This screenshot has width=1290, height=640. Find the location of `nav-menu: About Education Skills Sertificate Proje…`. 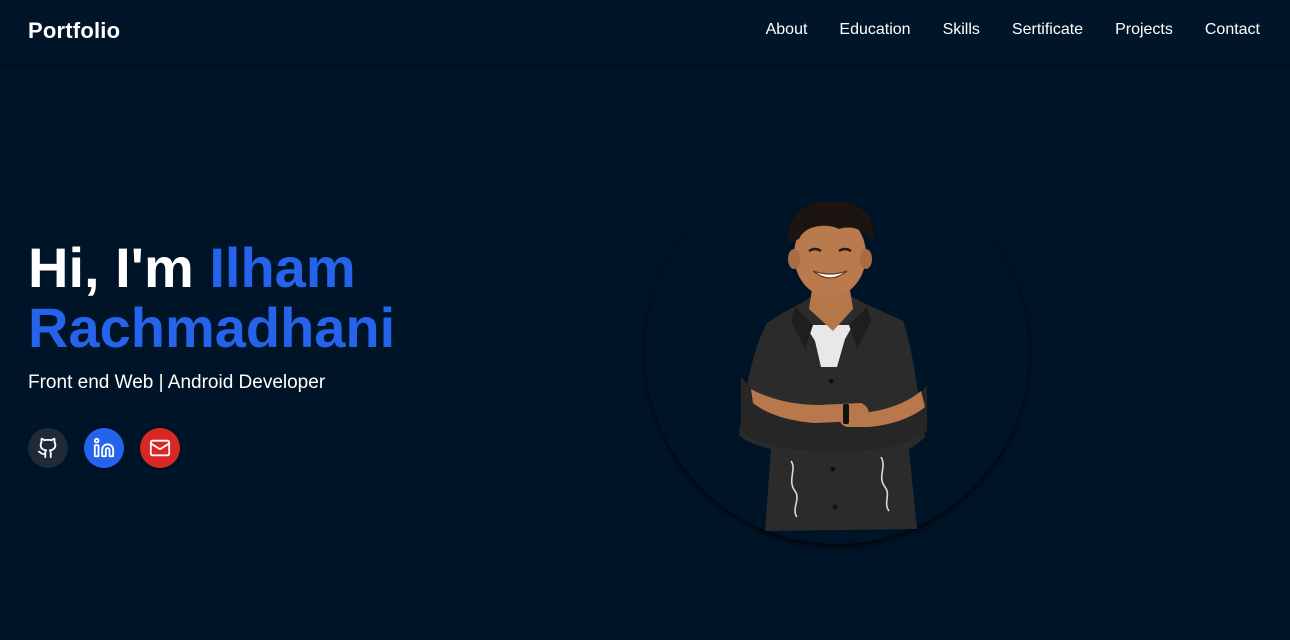

nav-menu: About Education Skills Sertificate Proje… is located at coordinates (1013, 30).